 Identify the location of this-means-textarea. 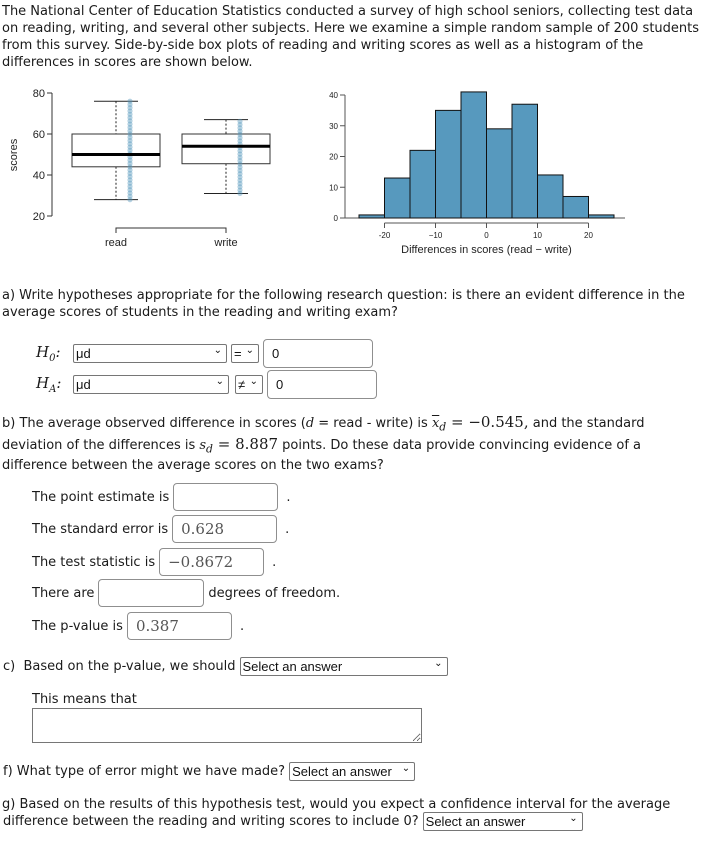
(227, 725).